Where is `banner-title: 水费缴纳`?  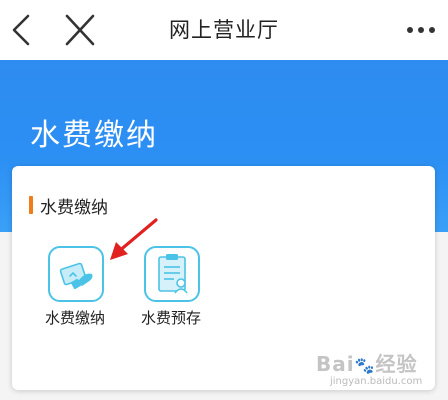 banner-title: 水费缴纳 is located at coordinates (94, 135).